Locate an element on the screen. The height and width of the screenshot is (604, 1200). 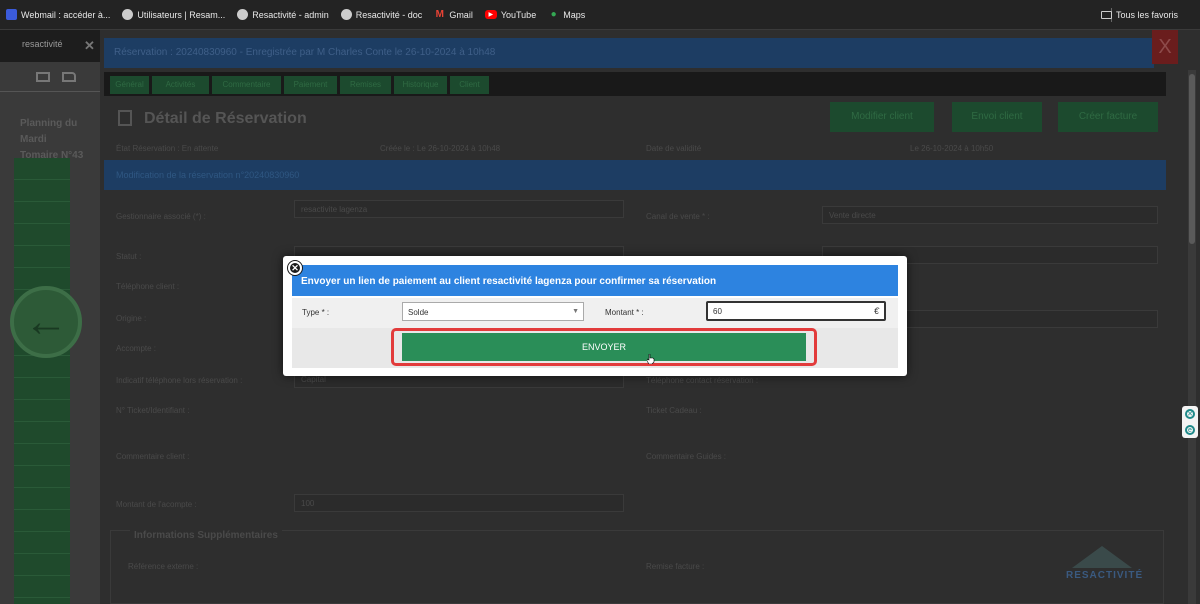
tab-historique: Historique is located at coordinates (421, 85).